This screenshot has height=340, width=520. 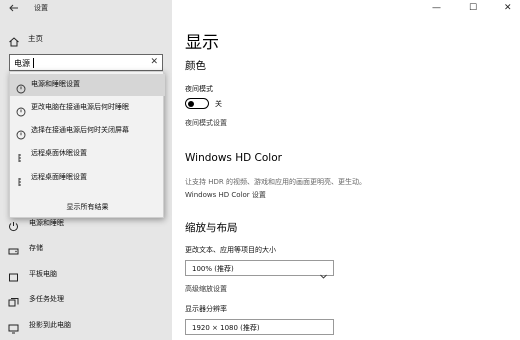 I want to click on title-bar: 设置, so click(x=86, y=8).